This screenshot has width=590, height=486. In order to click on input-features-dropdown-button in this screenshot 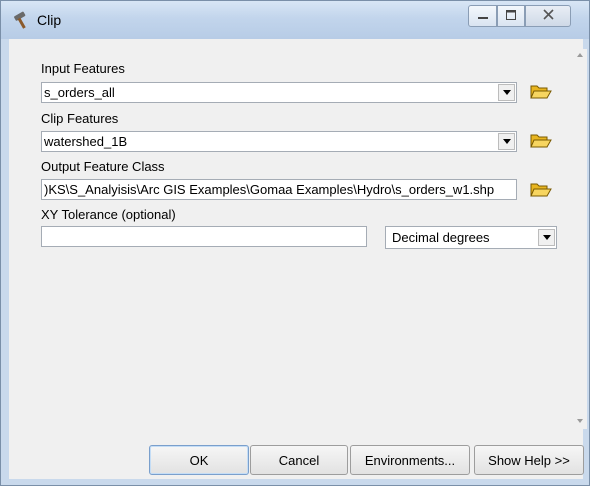, I will do `click(506, 92)`.